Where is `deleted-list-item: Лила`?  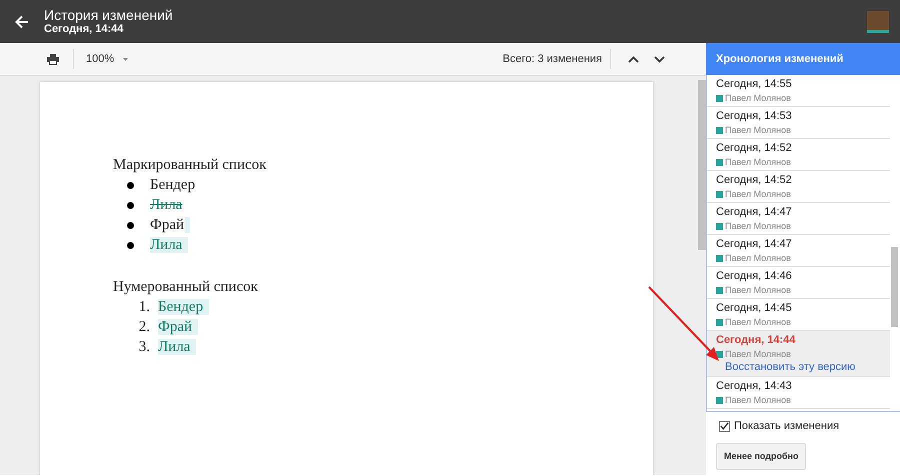 deleted-list-item: Лила is located at coordinates (166, 205).